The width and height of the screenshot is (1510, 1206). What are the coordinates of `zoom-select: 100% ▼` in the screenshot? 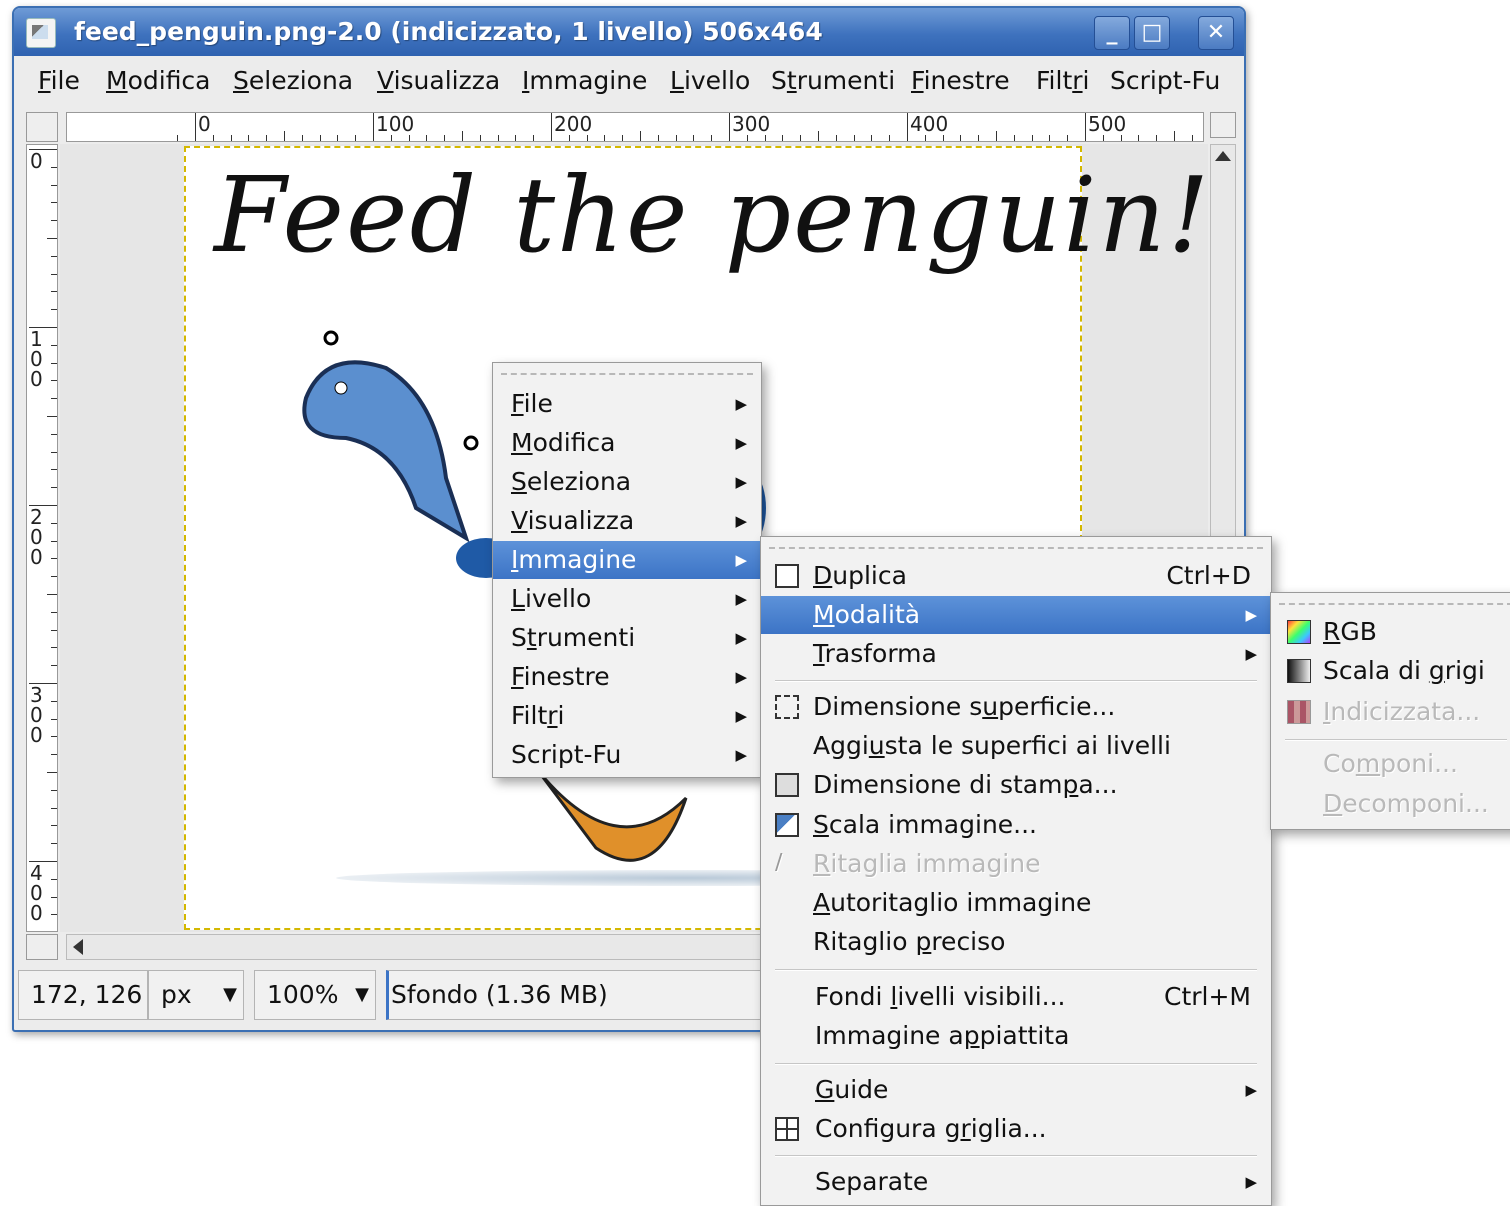 It's located at (315, 995).